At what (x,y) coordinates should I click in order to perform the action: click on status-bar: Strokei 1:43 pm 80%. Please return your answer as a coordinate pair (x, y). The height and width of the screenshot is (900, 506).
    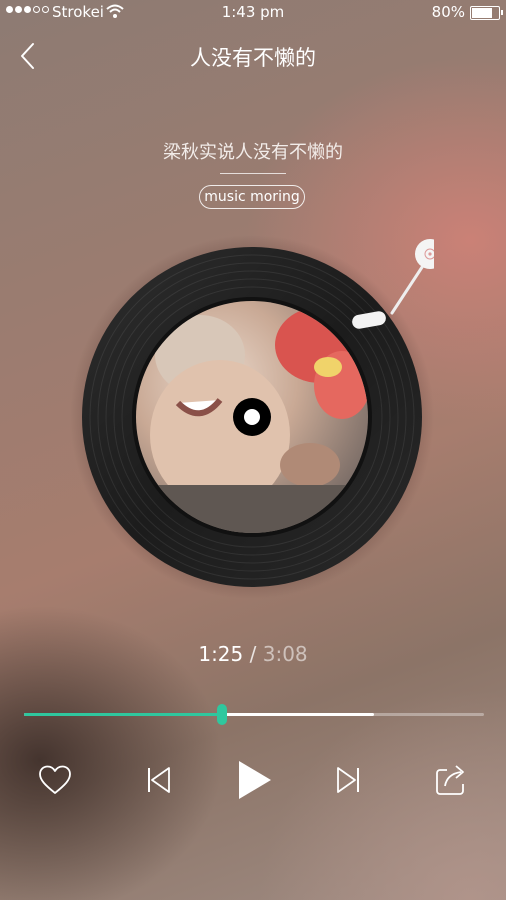
    Looking at the image, I should click on (253, 13).